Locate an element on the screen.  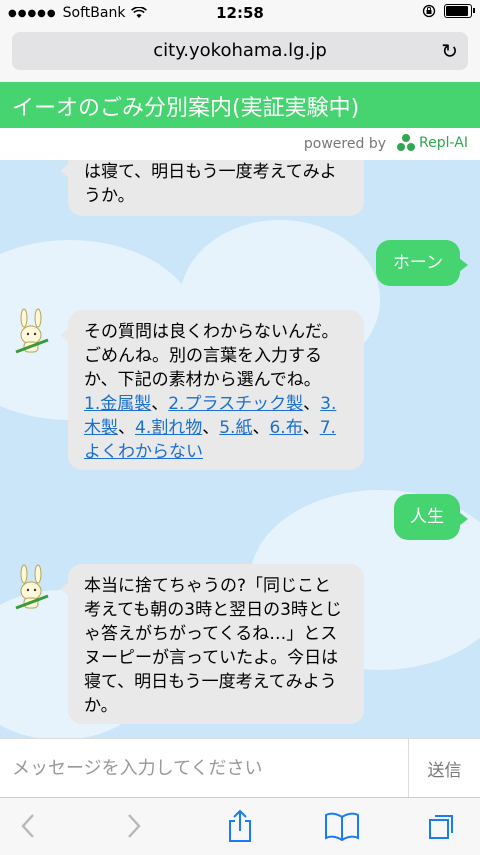
composer: 送信 is located at coordinates (240, 767).